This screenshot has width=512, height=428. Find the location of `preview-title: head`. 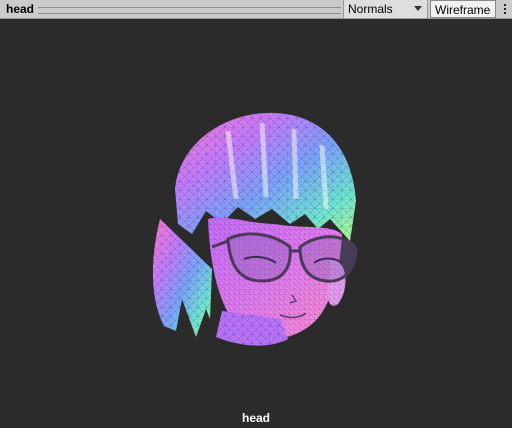

preview-title: head is located at coordinates (20, 9).